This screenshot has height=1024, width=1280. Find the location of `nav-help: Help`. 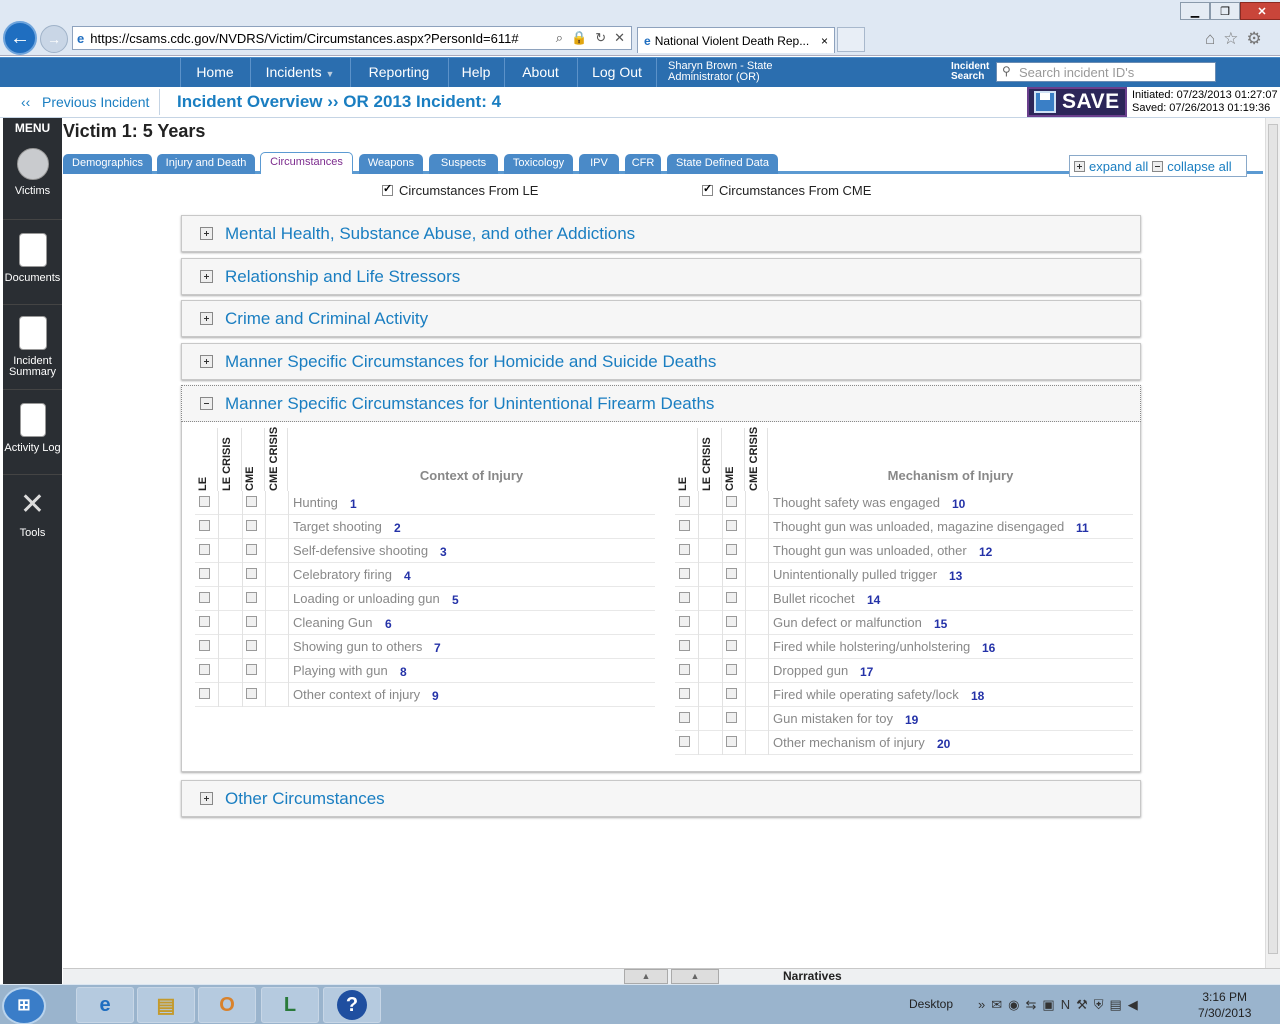

nav-help: Help is located at coordinates (475, 72).